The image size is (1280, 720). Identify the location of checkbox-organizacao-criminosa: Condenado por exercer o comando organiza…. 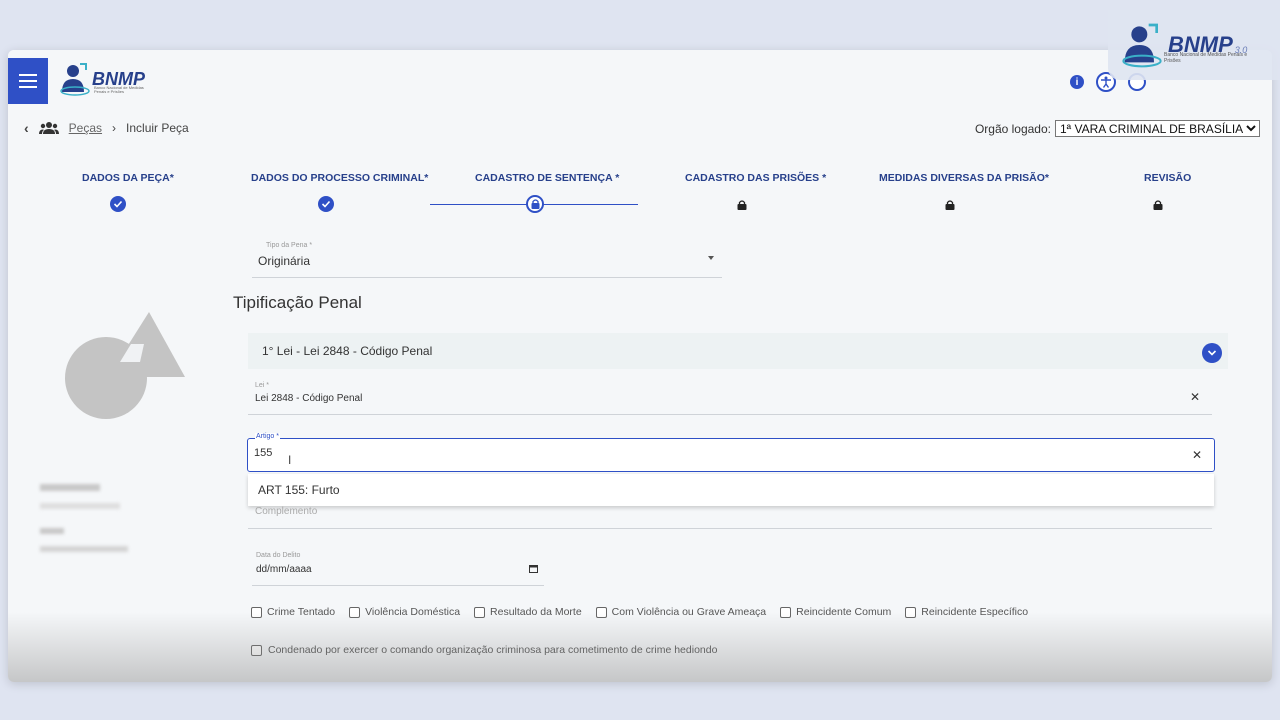
(484, 650).